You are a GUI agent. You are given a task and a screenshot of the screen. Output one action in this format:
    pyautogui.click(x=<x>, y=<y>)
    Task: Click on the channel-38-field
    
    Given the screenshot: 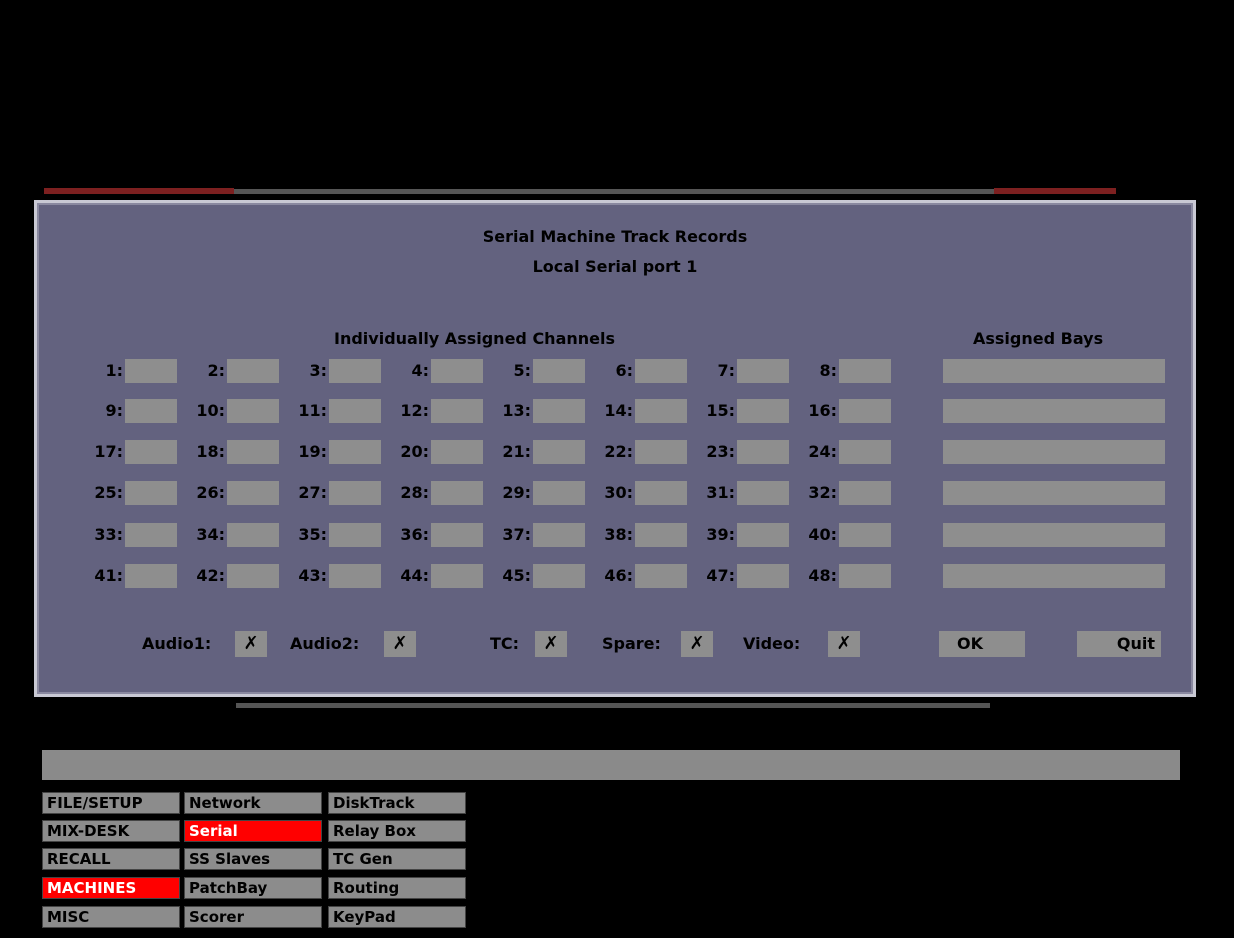 What is the action you would take?
    pyautogui.click(x=661, y=535)
    